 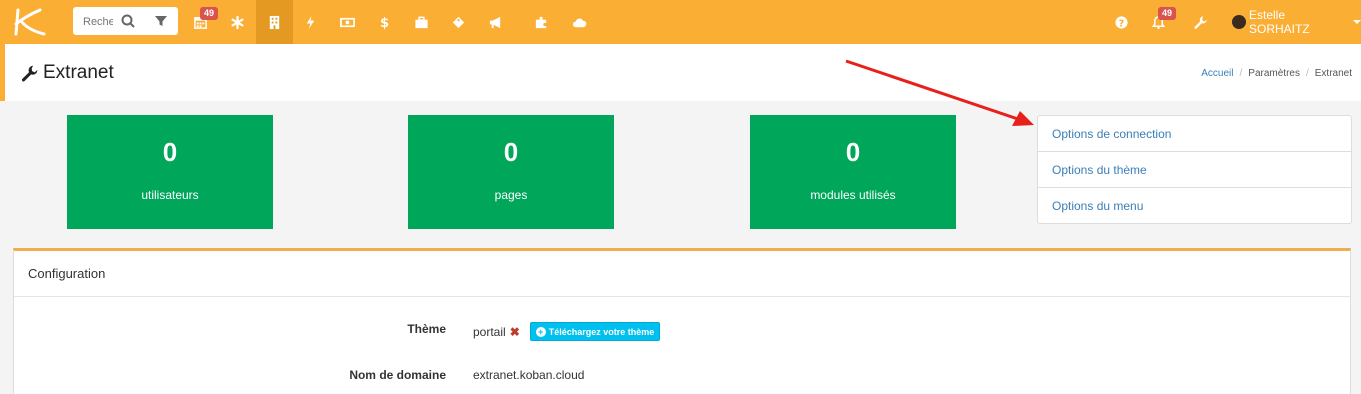 I want to click on cloud-icon, so click(x=579, y=22).